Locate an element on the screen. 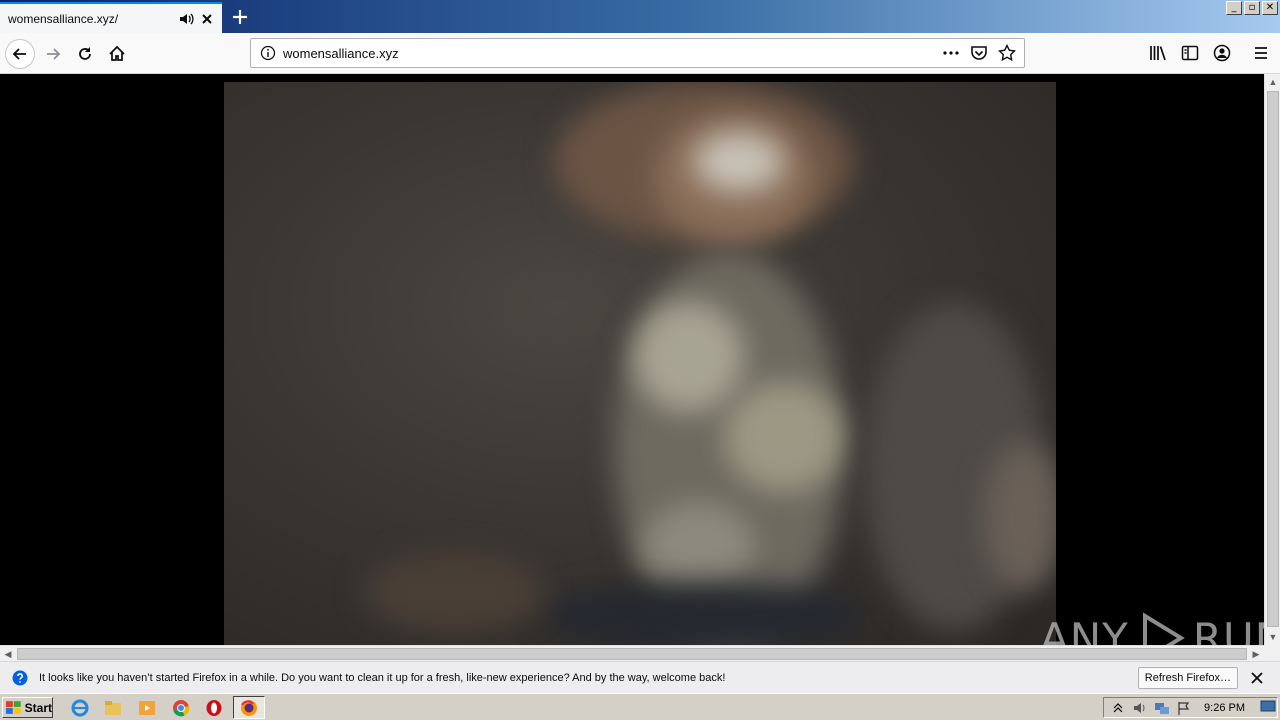 This screenshot has width=1280, height=720. system-tray: 9:26 PM is located at coordinates (1190, 707).